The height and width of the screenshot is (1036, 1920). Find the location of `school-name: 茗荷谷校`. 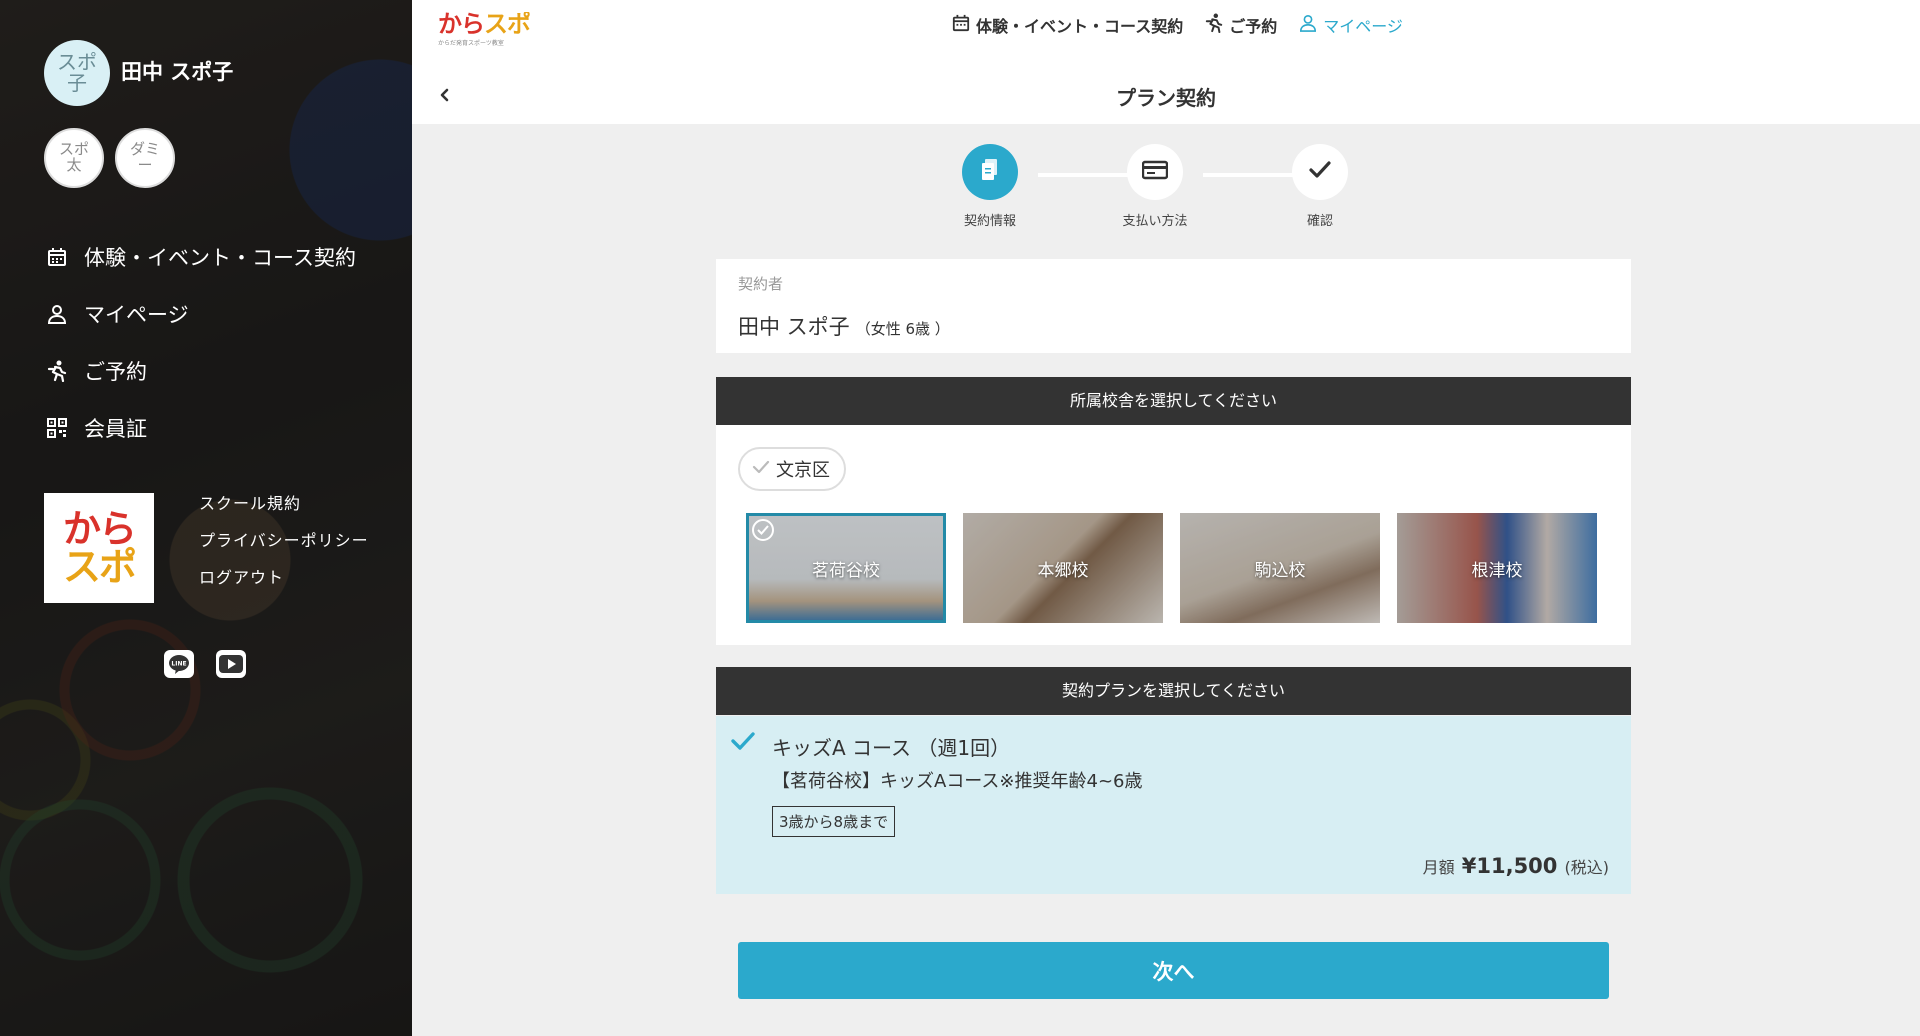

school-name: 茗荷谷校 is located at coordinates (846, 570).